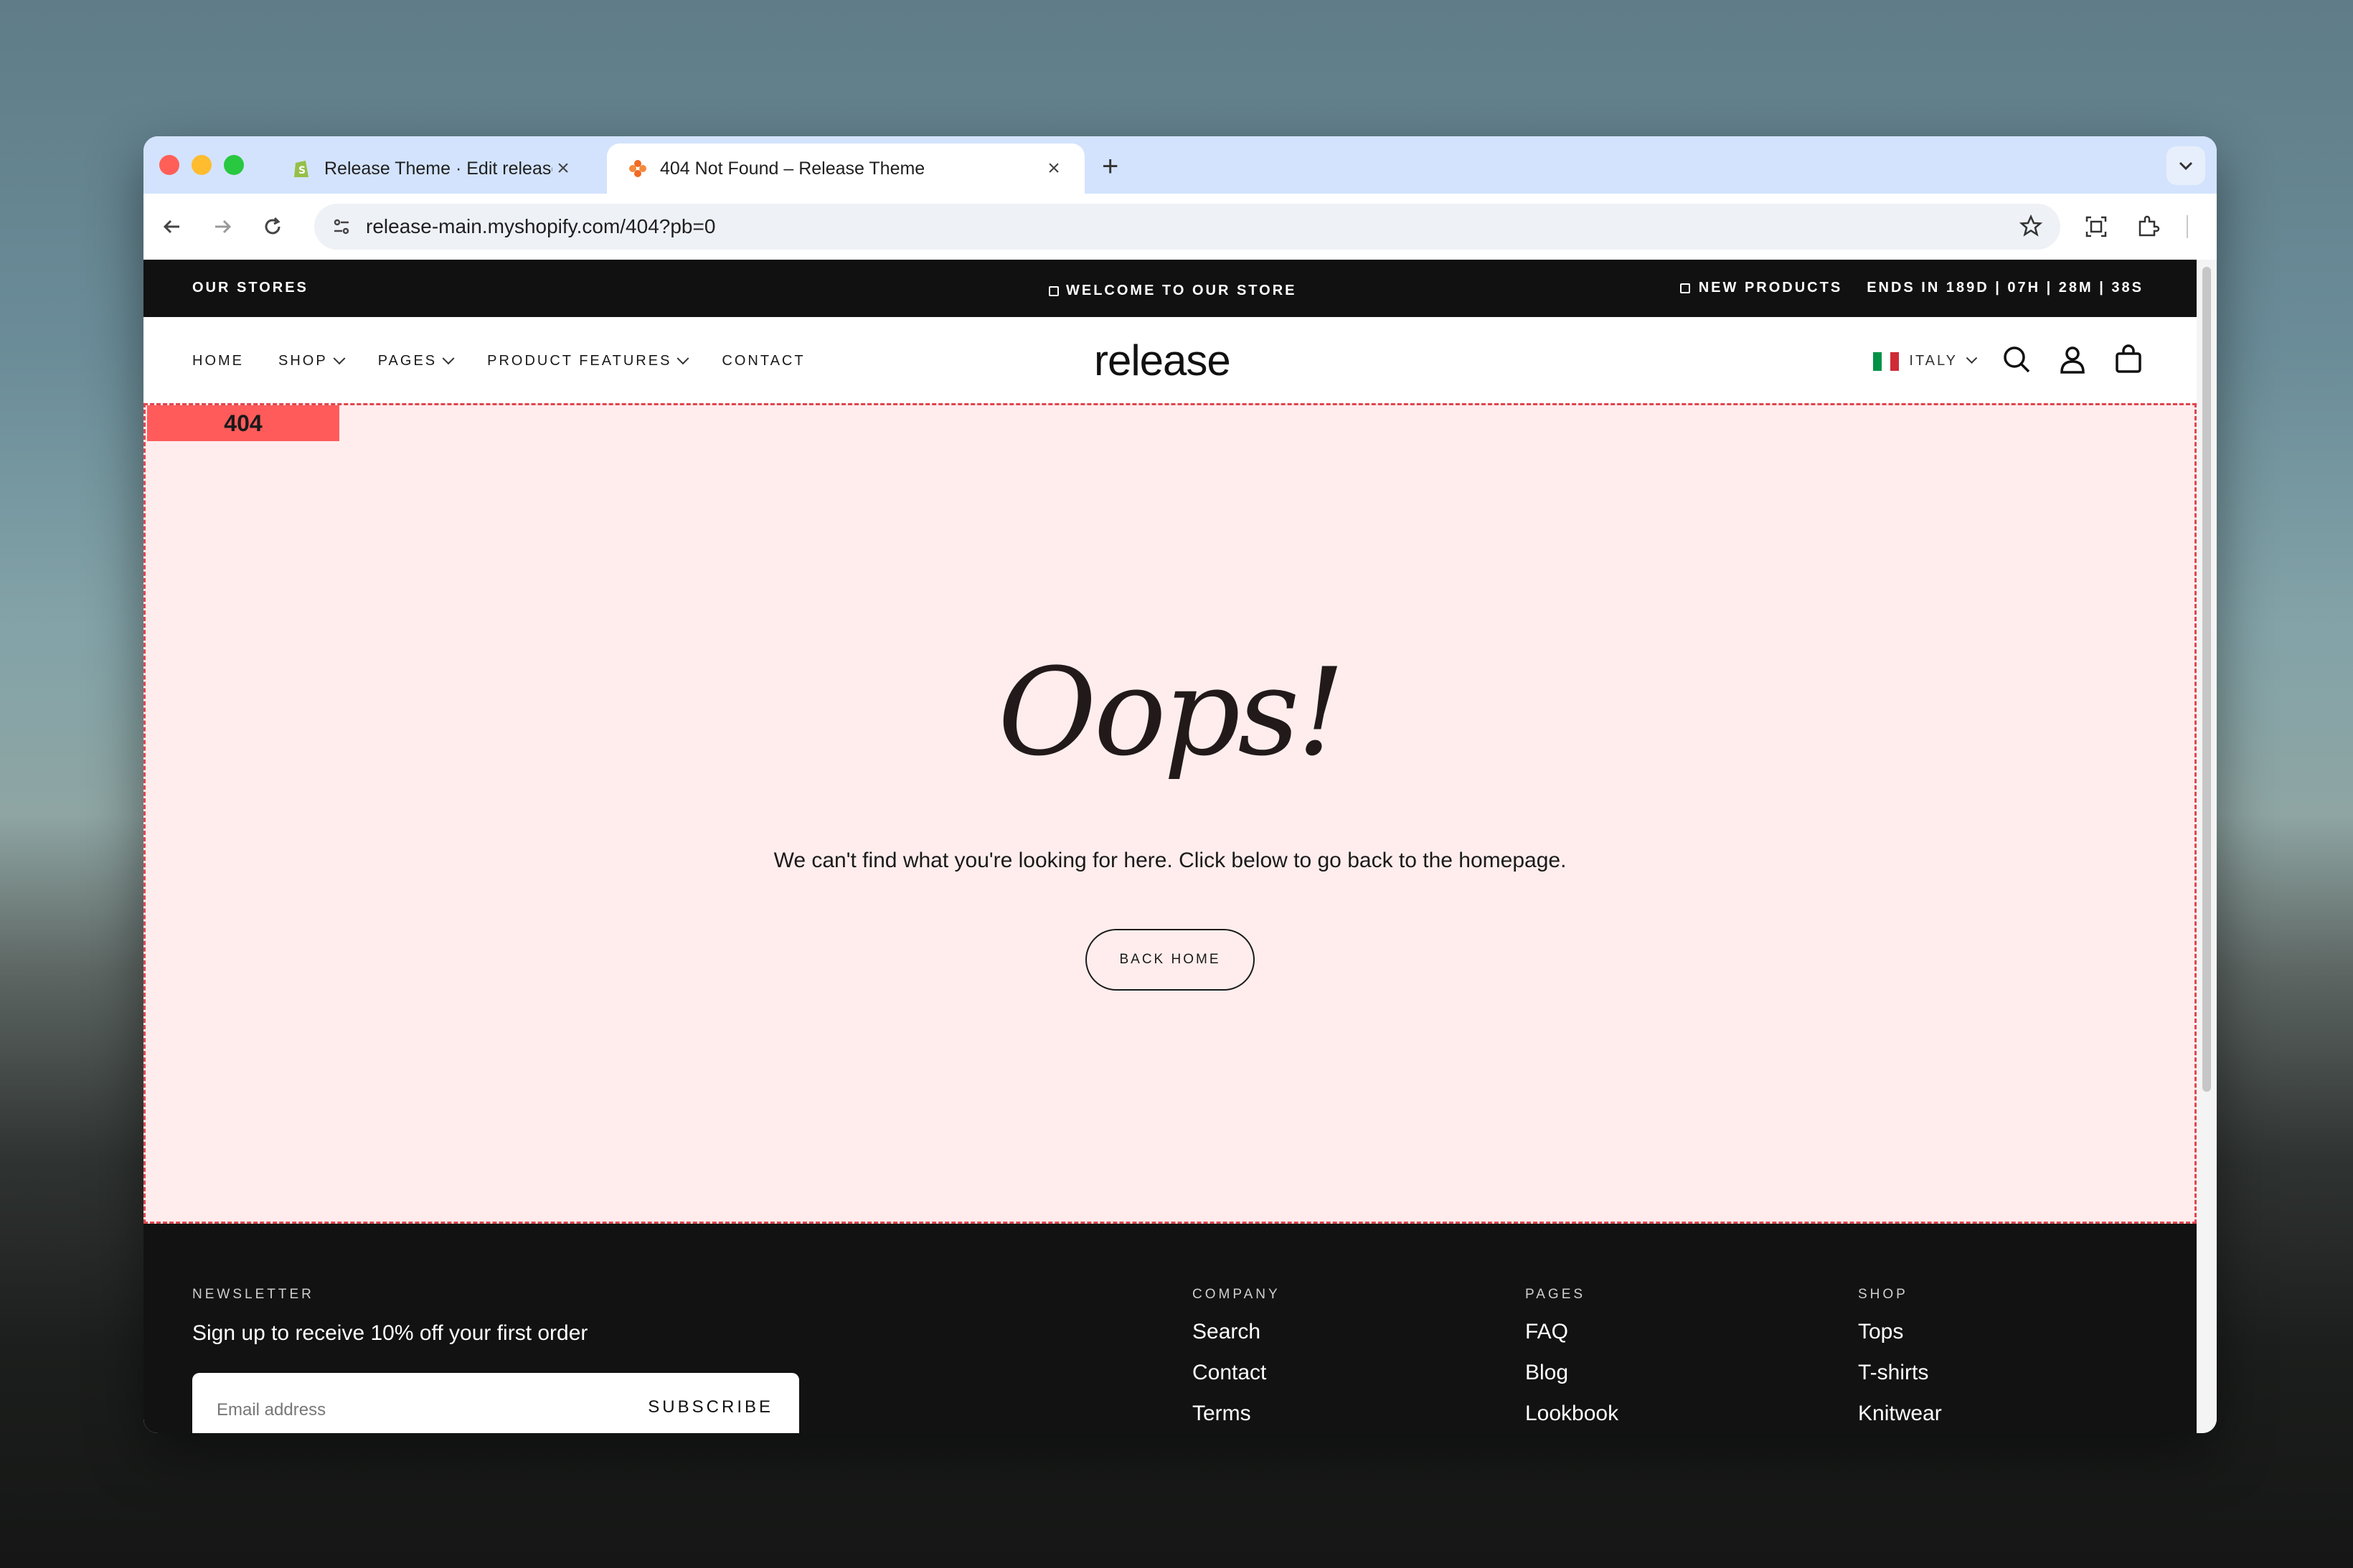  What do you see at coordinates (1900, 1414) in the screenshot?
I see `footer-link-knitwear: Knitwear` at bounding box center [1900, 1414].